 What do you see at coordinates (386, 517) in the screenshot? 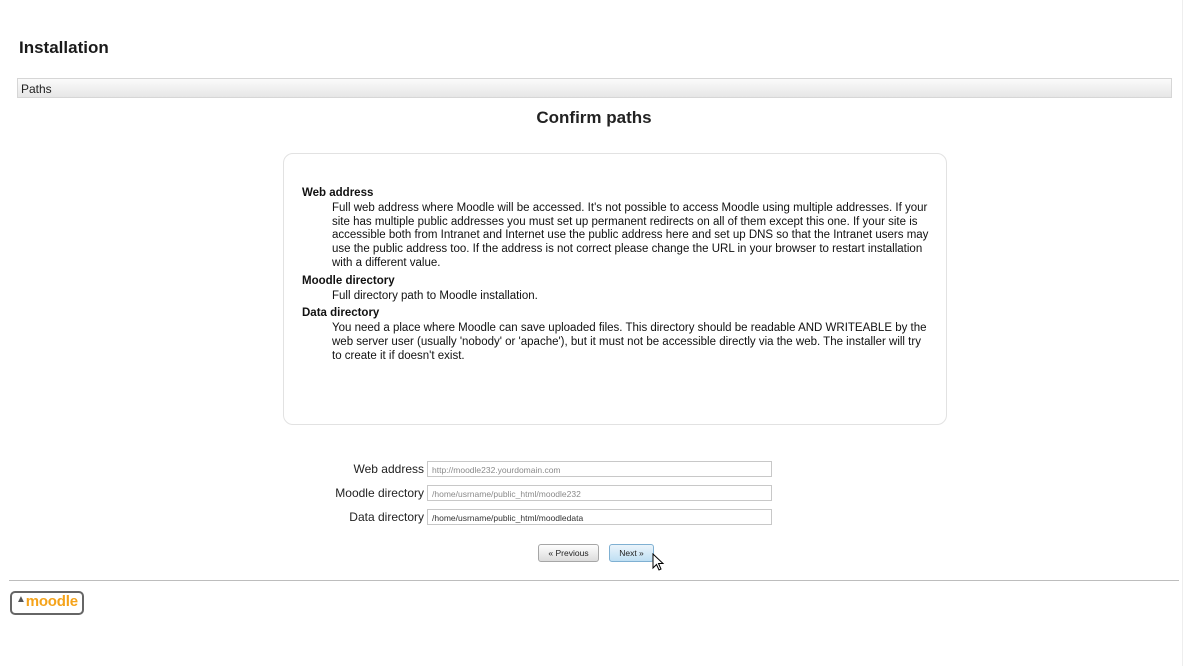
I see `data-directory-label: Data directory` at bounding box center [386, 517].